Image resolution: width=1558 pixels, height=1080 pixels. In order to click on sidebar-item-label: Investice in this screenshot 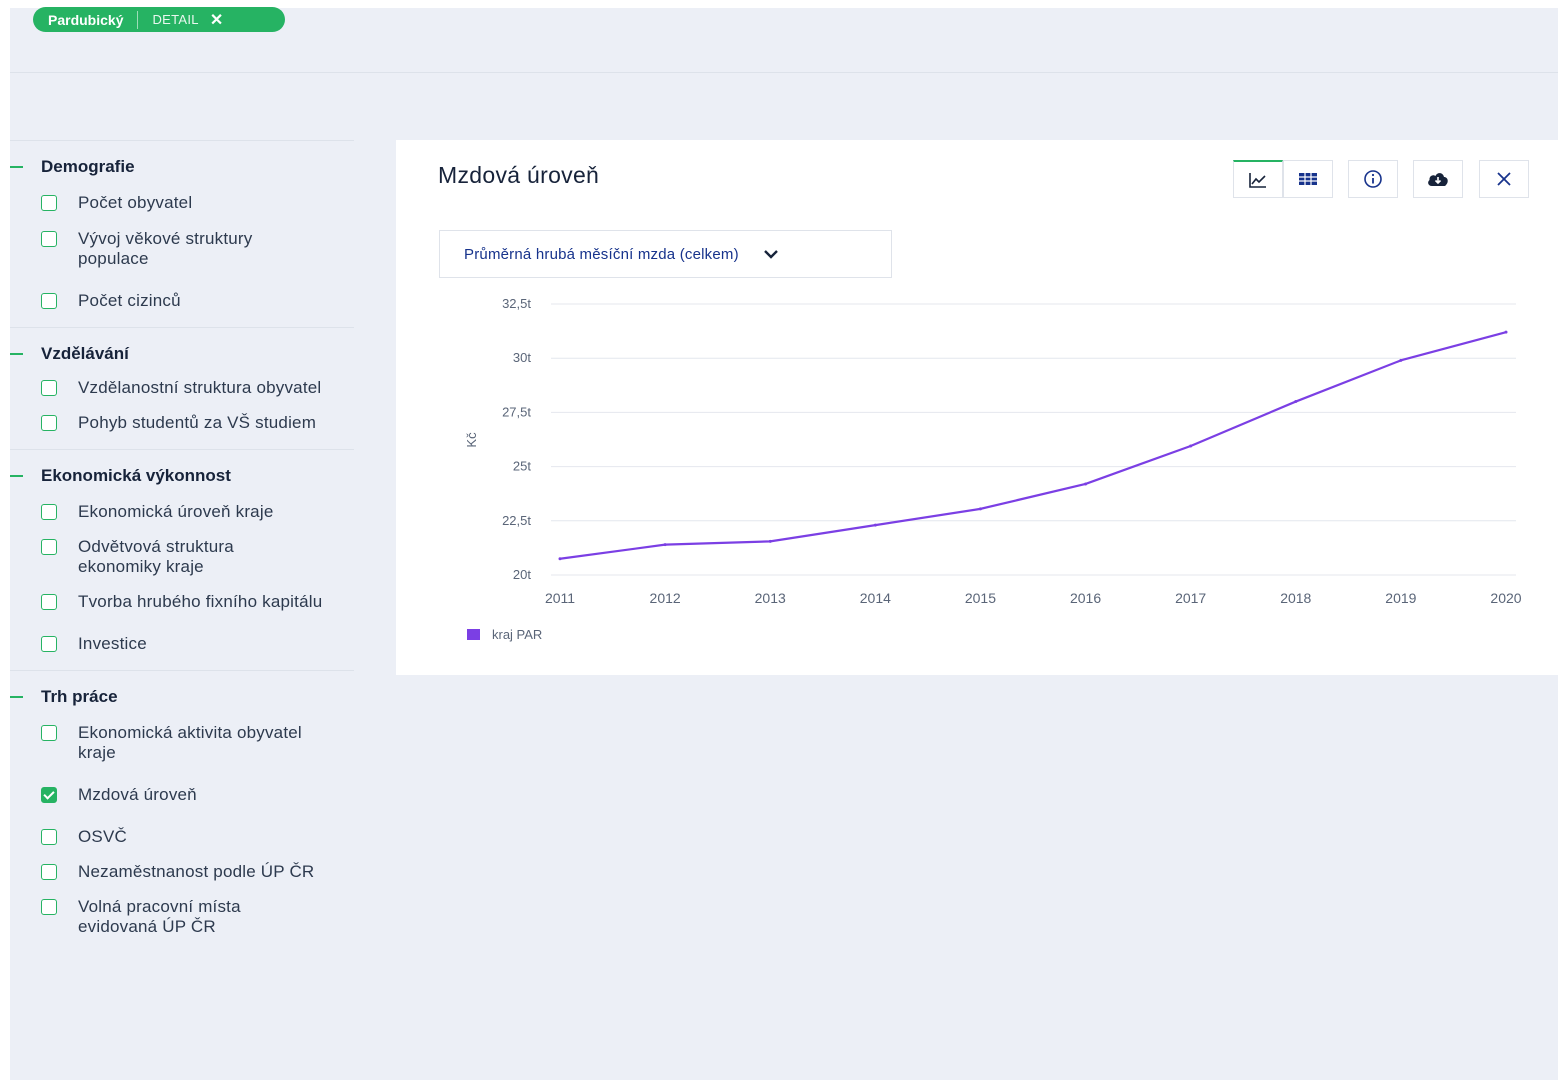, I will do `click(112, 643)`.